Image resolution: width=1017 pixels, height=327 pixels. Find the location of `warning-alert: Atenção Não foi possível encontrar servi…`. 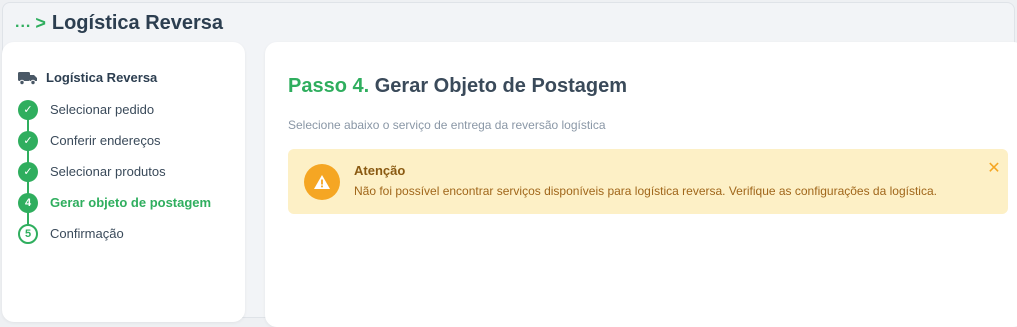

warning-alert: Atenção Não foi possível encontrar servi… is located at coordinates (648, 181).